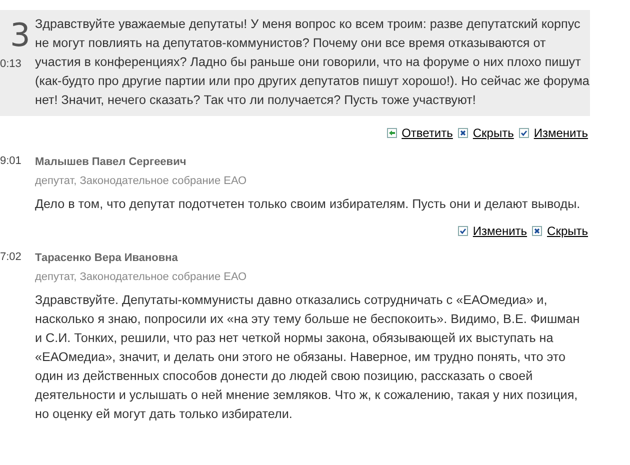 The image size is (630, 465). Describe the element at coordinates (11, 161) in the screenshot. I see `answer-time: 9:01` at that location.